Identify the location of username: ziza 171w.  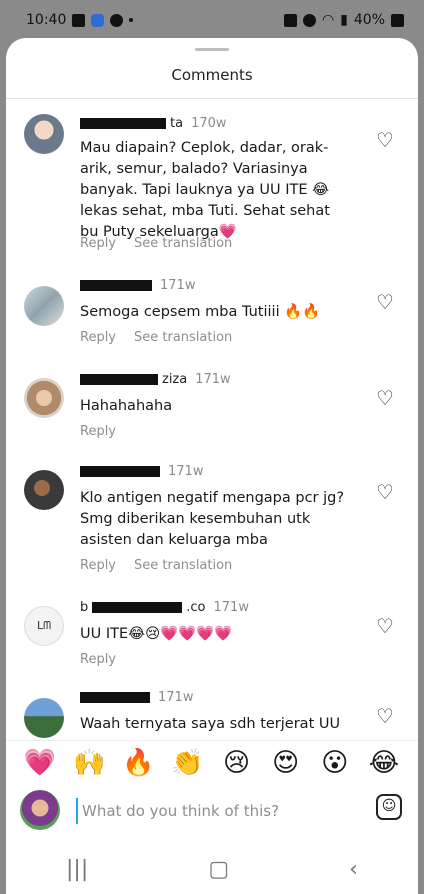
(155, 379).